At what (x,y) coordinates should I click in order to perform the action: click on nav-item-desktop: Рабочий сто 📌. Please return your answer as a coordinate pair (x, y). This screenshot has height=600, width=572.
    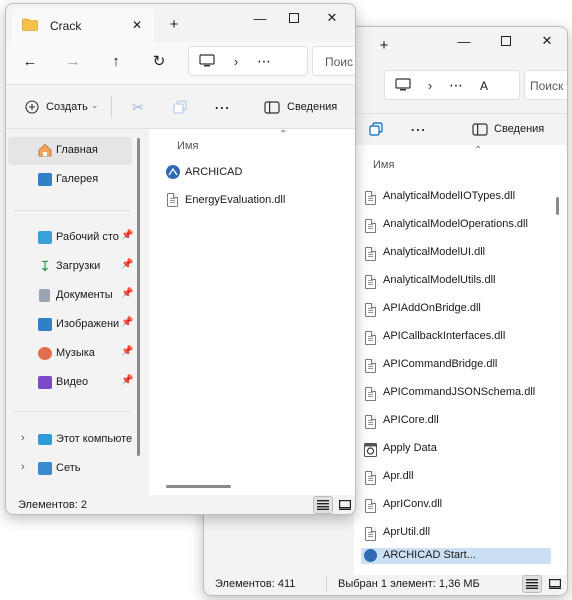
    Looking at the image, I should click on (71, 238).